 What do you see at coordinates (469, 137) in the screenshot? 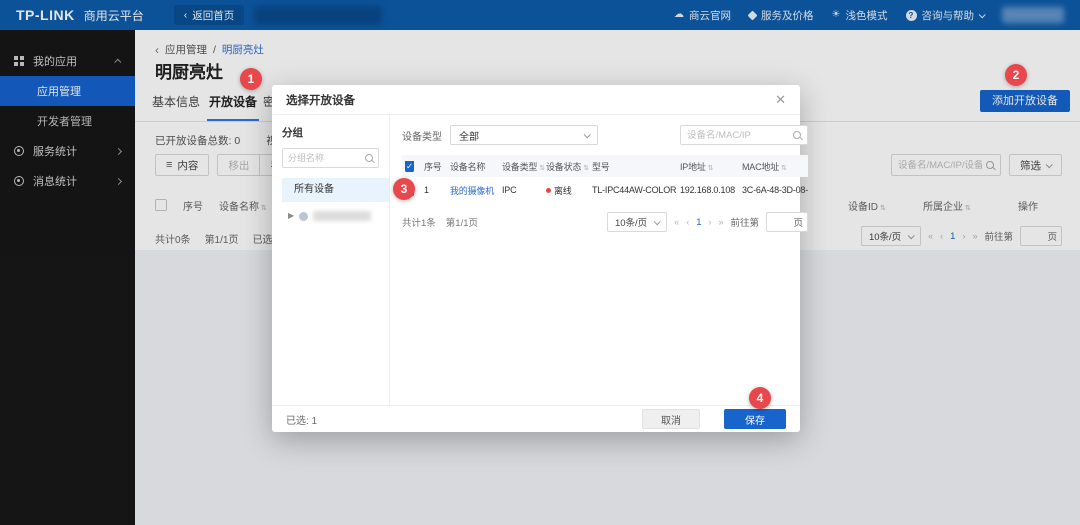
I see `device-type-value: 全部` at bounding box center [469, 137].